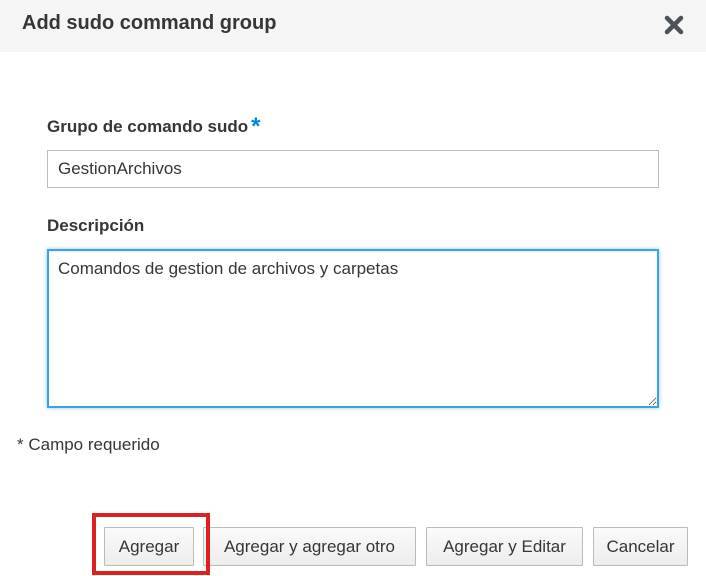 This screenshot has height=576, width=706. I want to click on cancel-button: Cancelar, so click(640, 546).